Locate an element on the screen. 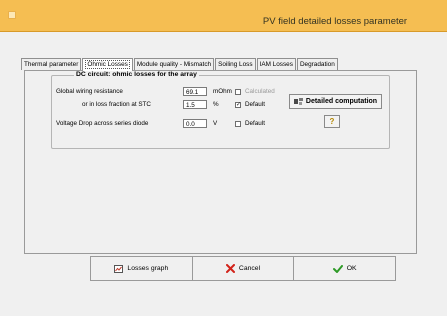 The image size is (447, 316). detailed-computation-button: Detailed computation is located at coordinates (335, 101).